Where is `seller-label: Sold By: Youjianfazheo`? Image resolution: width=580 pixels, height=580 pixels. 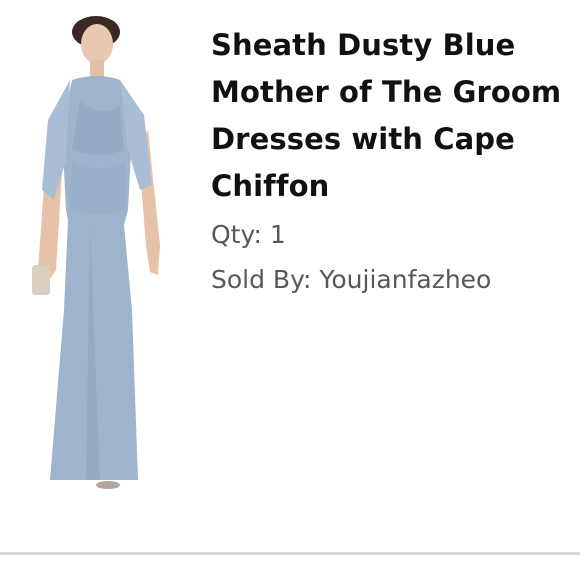 seller-label: Sold By: Youjianfazheo is located at coordinates (351, 279).